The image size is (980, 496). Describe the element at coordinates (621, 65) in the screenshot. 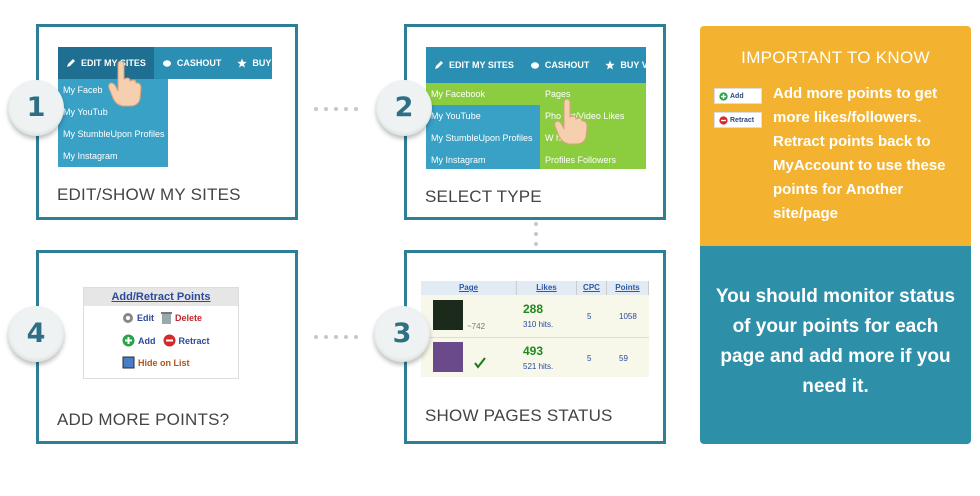

I see `menu-buy: BUY VI` at that location.